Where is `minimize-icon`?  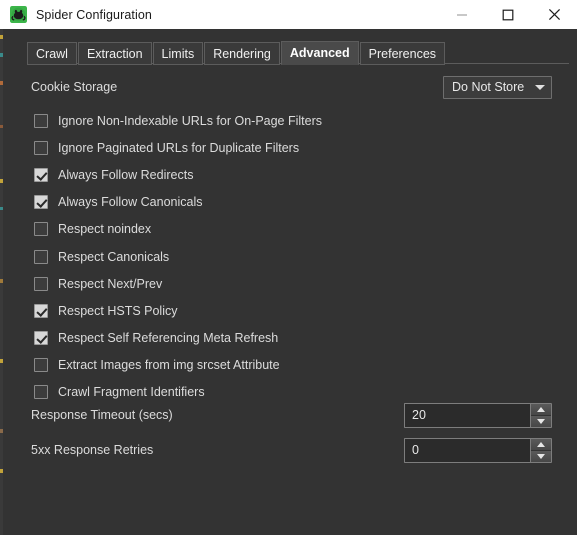 minimize-icon is located at coordinates (462, 14).